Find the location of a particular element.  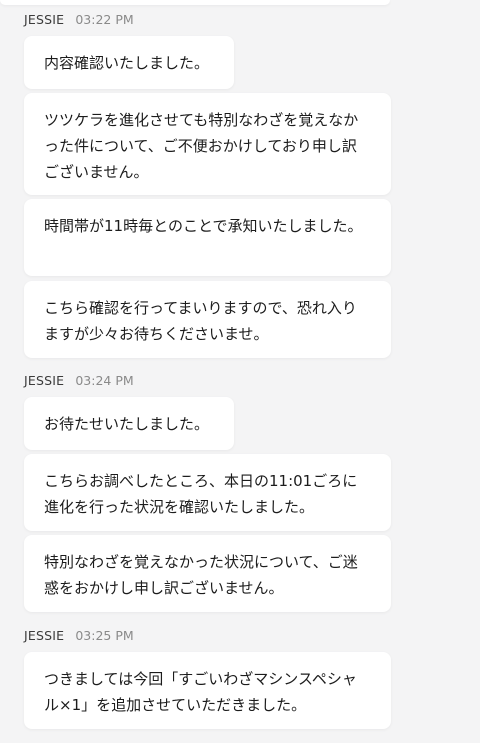

message-timestamp: 03:22 PM is located at coordinates (104, 19).